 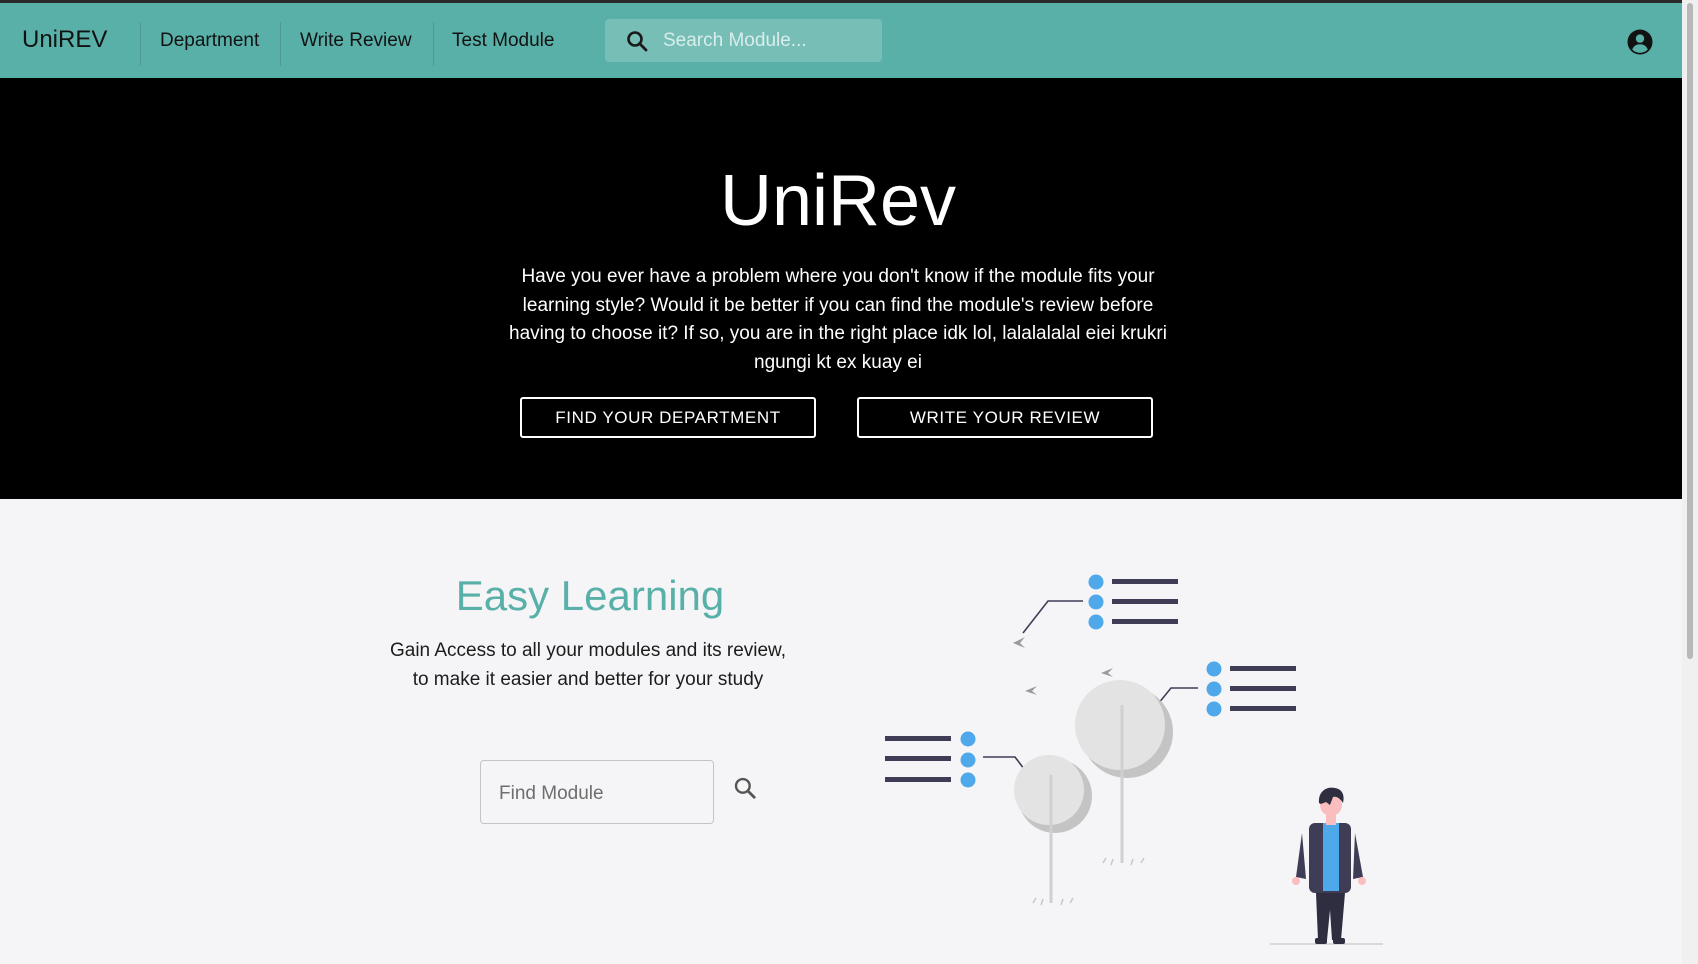 I want to click on brand-logo: UniREV, so click(x=64, y=40).